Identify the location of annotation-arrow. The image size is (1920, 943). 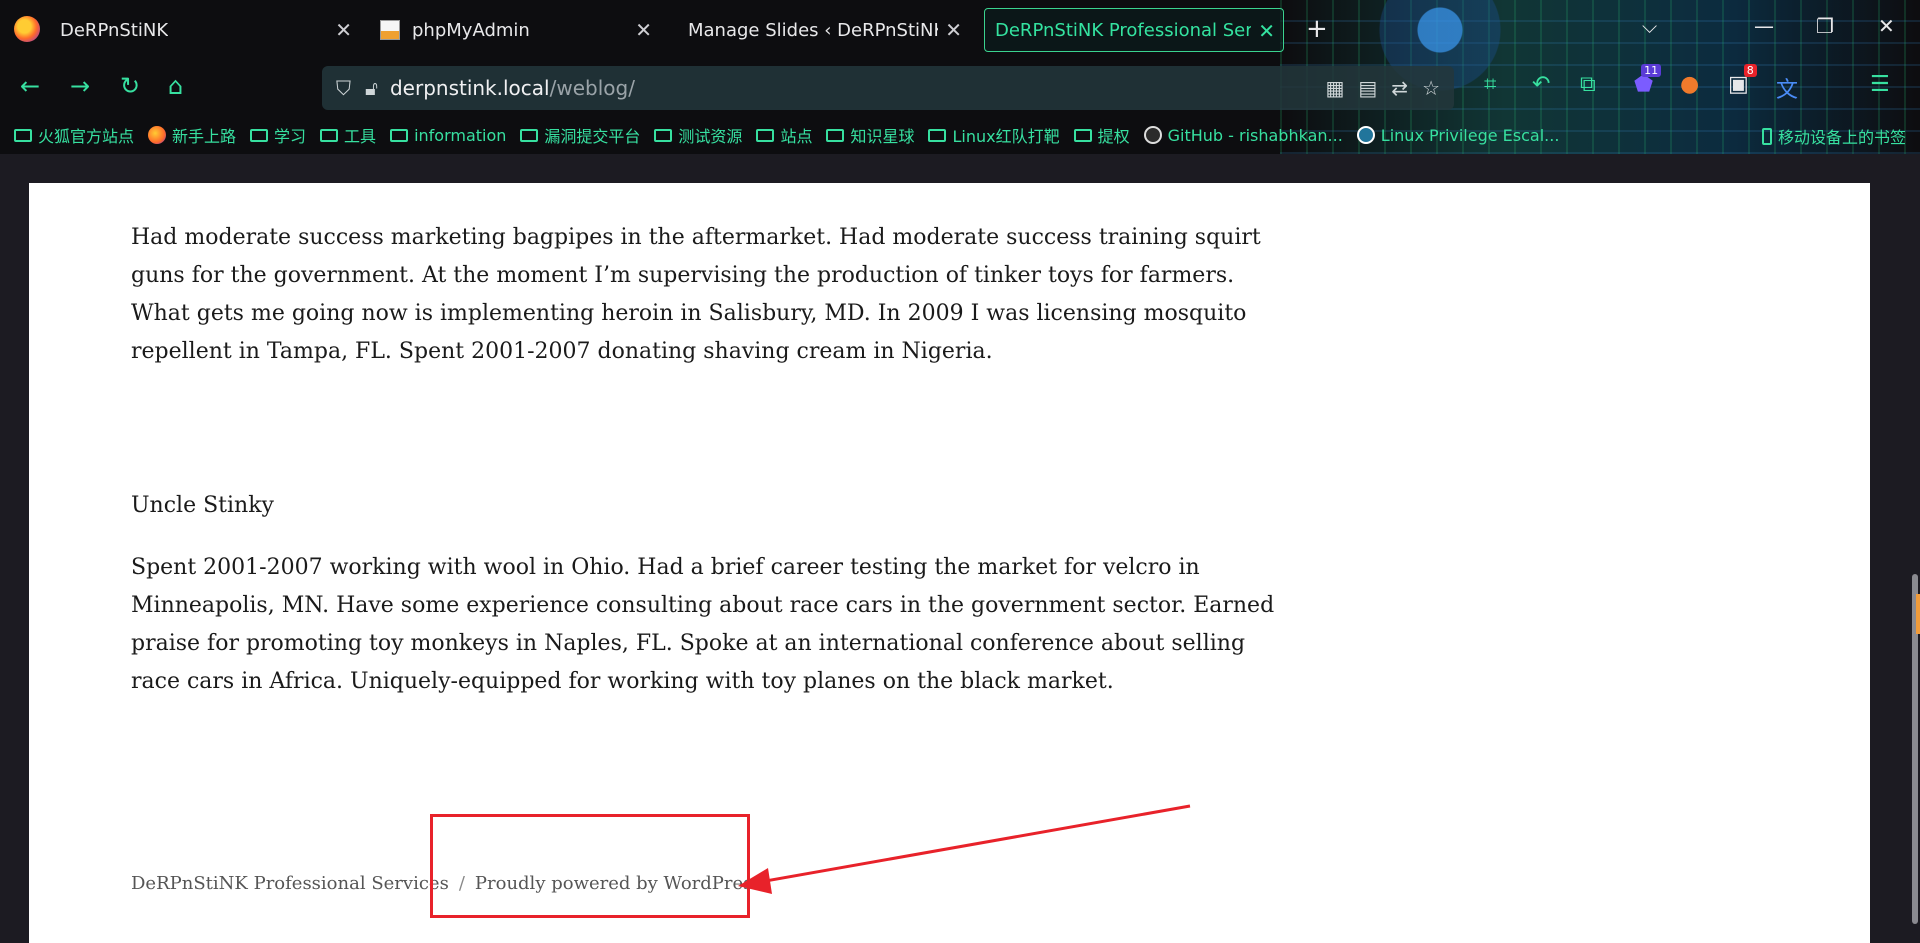
(964, 849).